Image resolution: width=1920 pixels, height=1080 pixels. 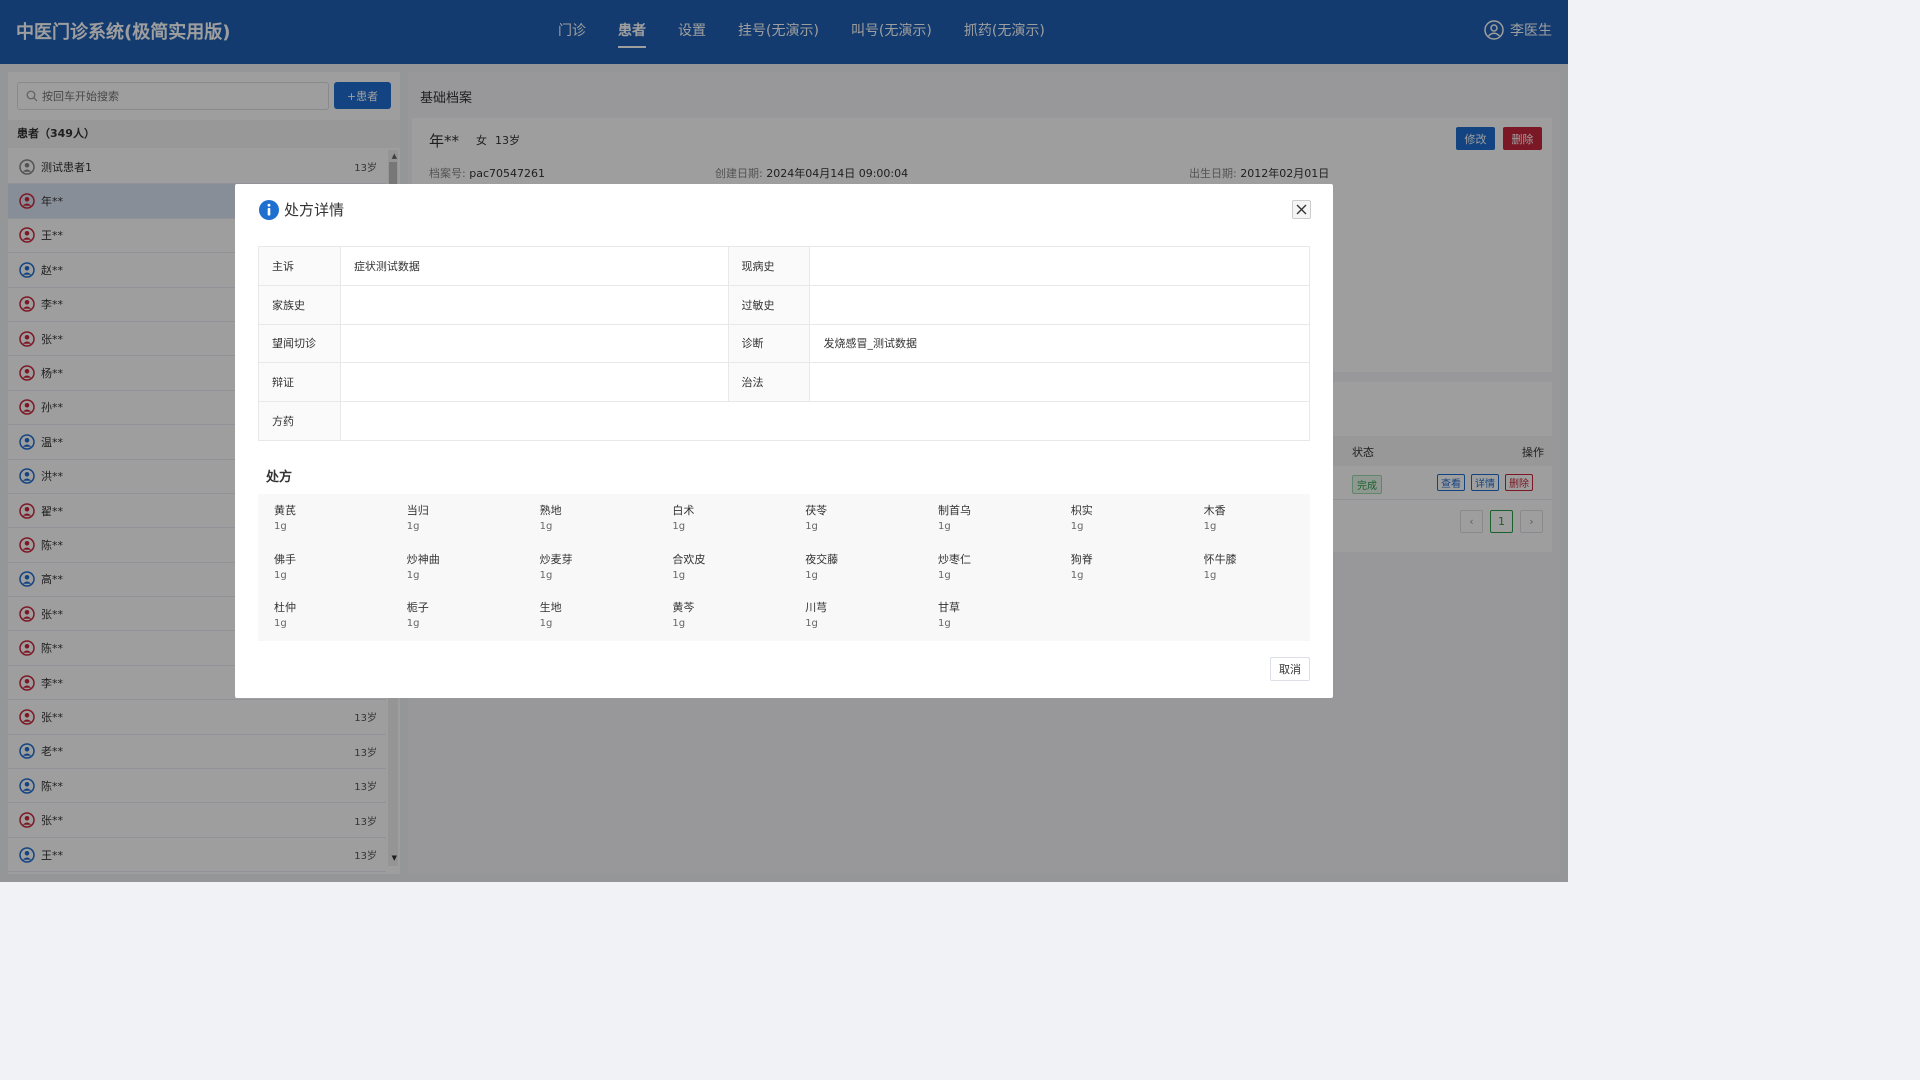 I want to click on herb-name: 狗脊, so click(x=1081, y=559).